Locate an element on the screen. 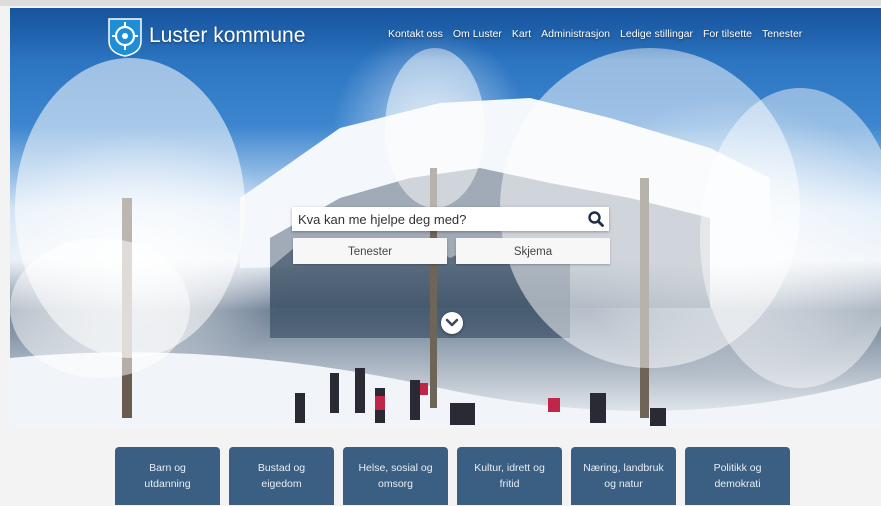  nav-vacancies: Ledige stillingar is located at coordinates (656, 34).